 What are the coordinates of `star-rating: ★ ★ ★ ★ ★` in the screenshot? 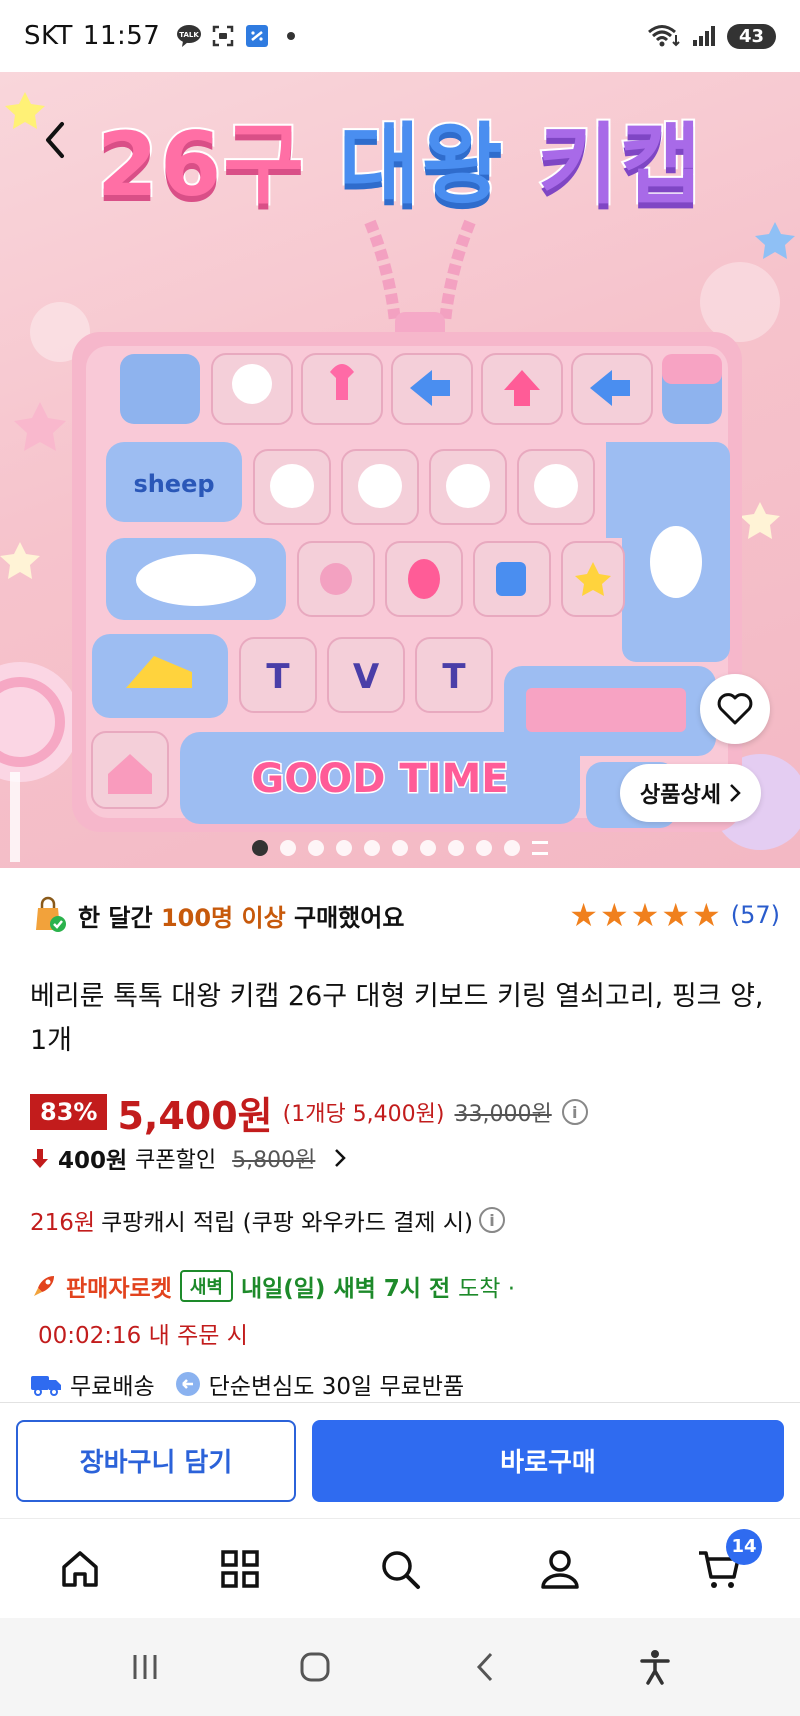 It's located at (644, 915).